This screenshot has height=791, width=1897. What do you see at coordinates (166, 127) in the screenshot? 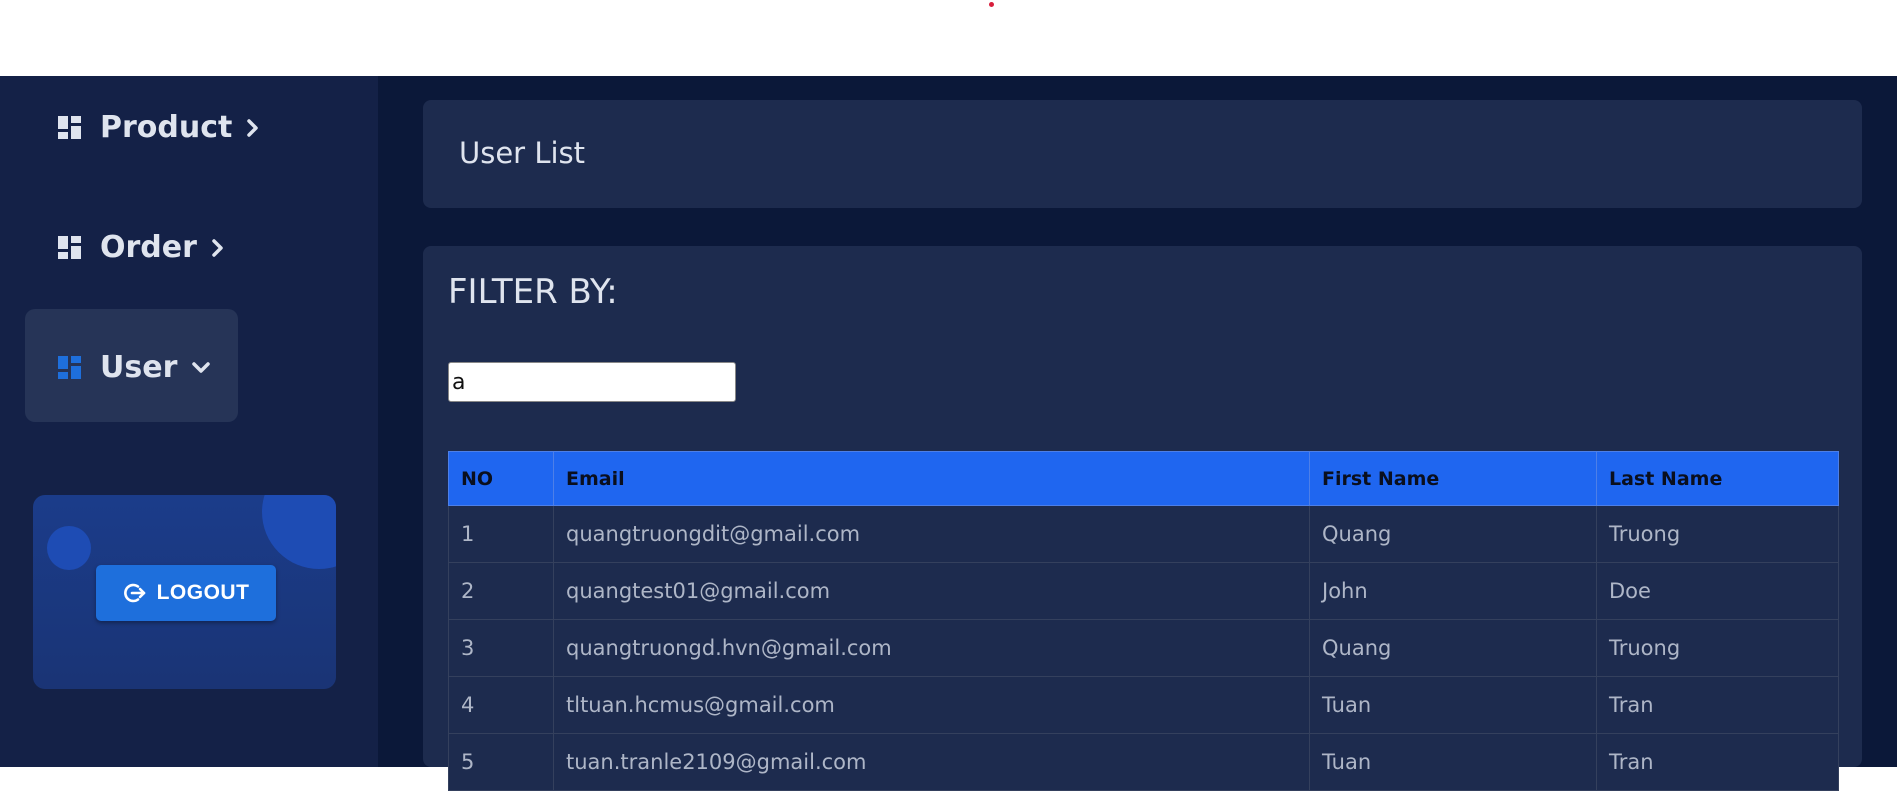
I see `sidebar-item-label: Product` at bounding box center [166, 127].